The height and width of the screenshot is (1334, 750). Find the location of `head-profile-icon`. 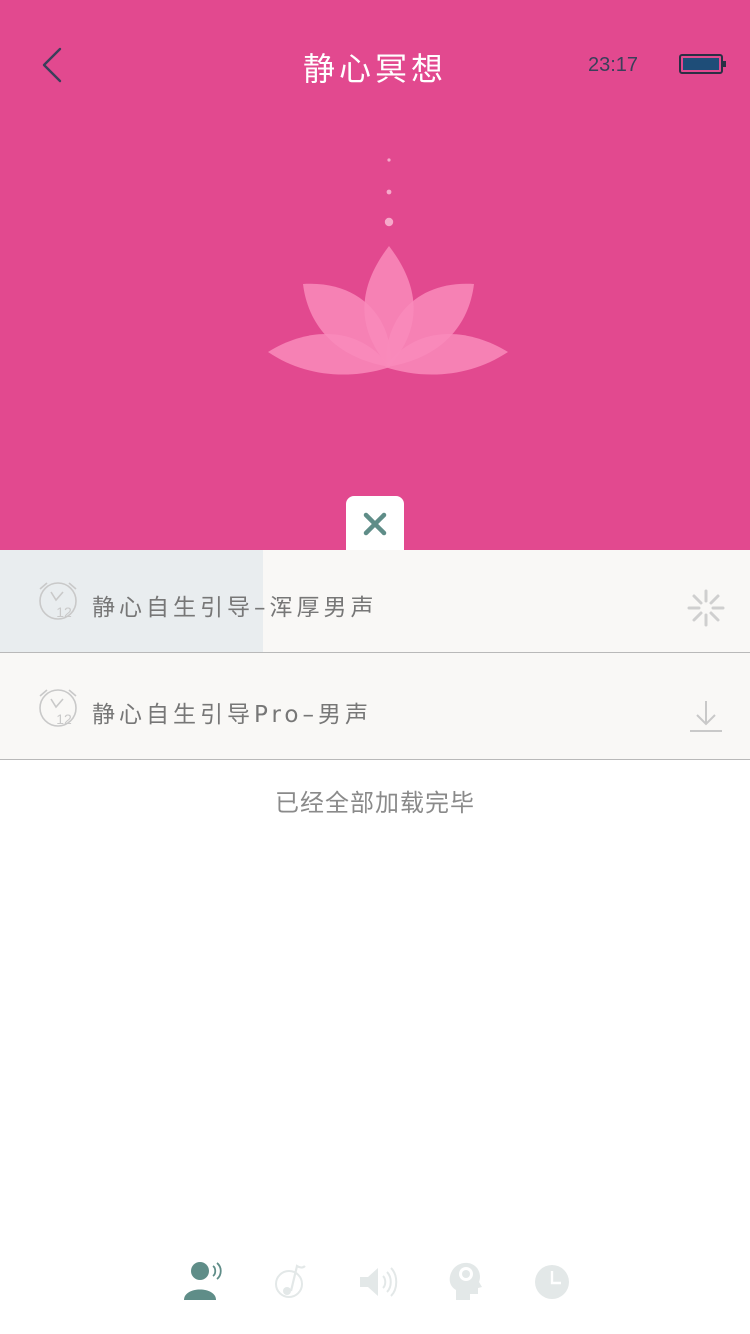

head-profile-icon is located at coordinates (465, 1281).